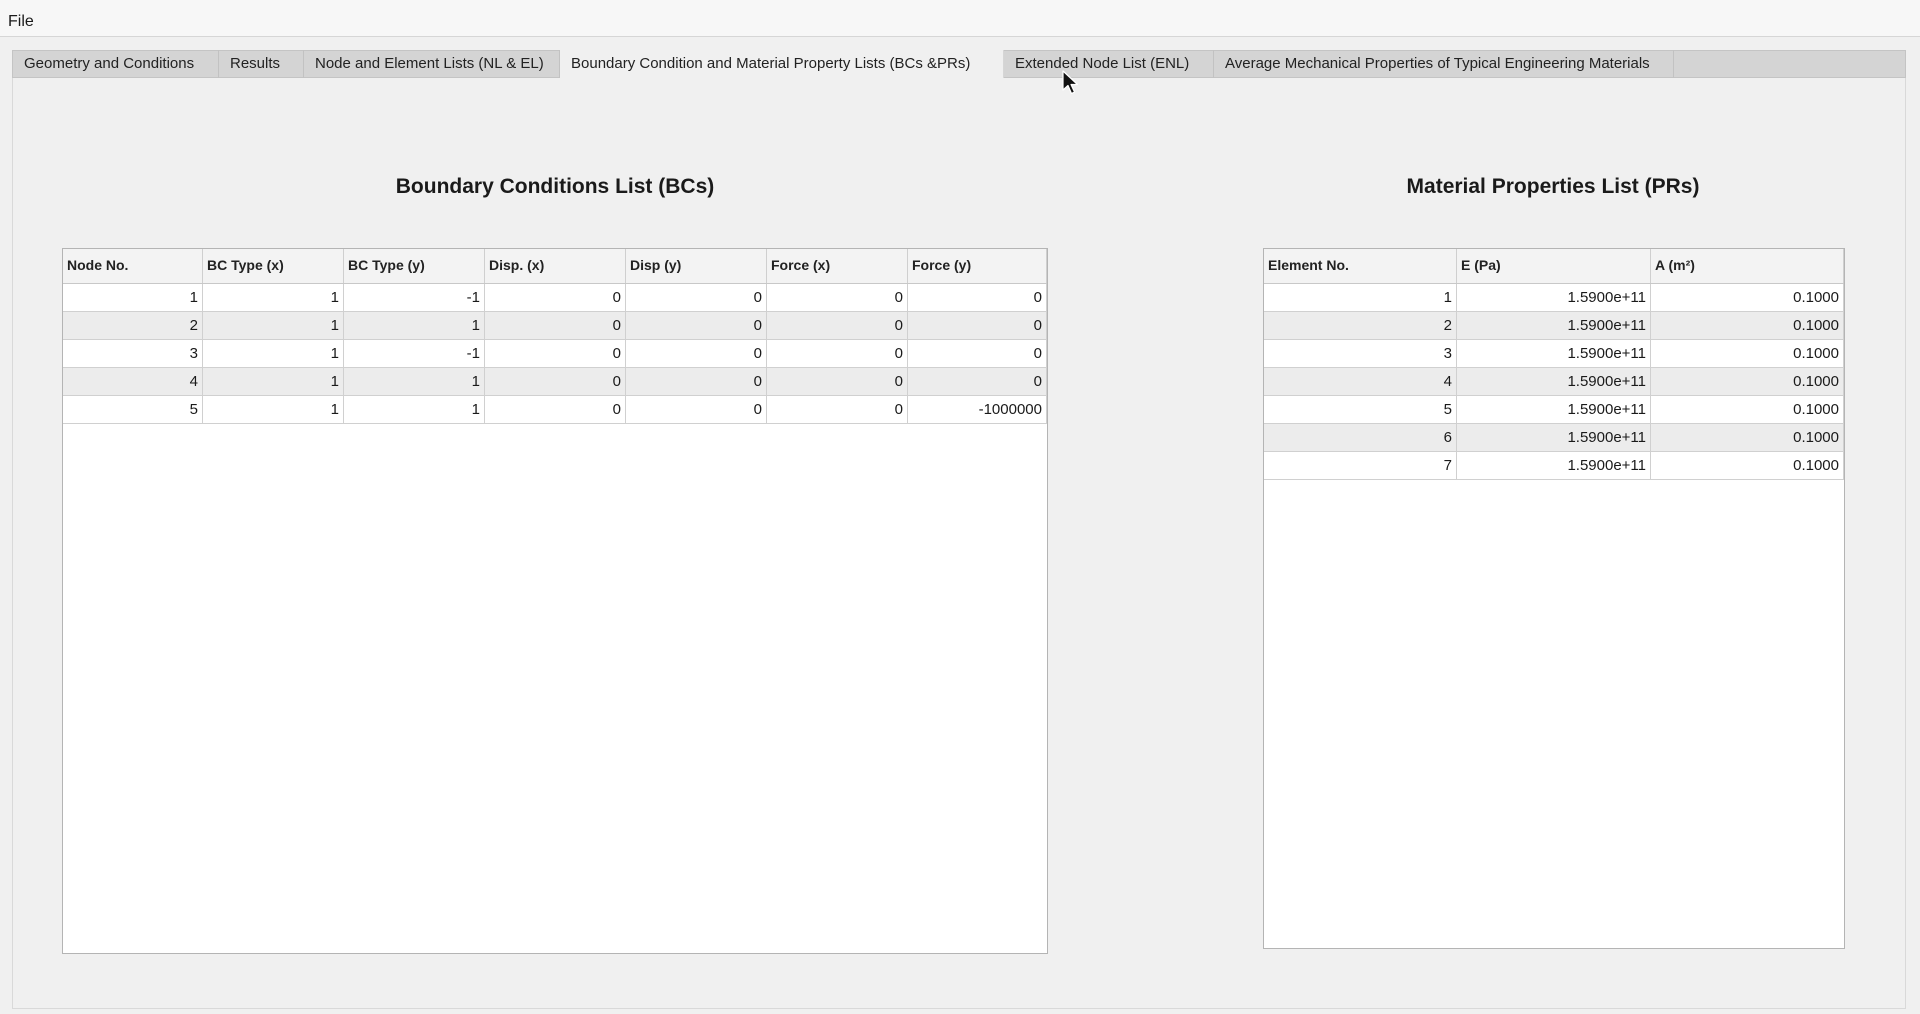  Describe the element at coordinates (837, 266) in the screenshot. I see `bcs-col-force-x: Force (x)` at that location.